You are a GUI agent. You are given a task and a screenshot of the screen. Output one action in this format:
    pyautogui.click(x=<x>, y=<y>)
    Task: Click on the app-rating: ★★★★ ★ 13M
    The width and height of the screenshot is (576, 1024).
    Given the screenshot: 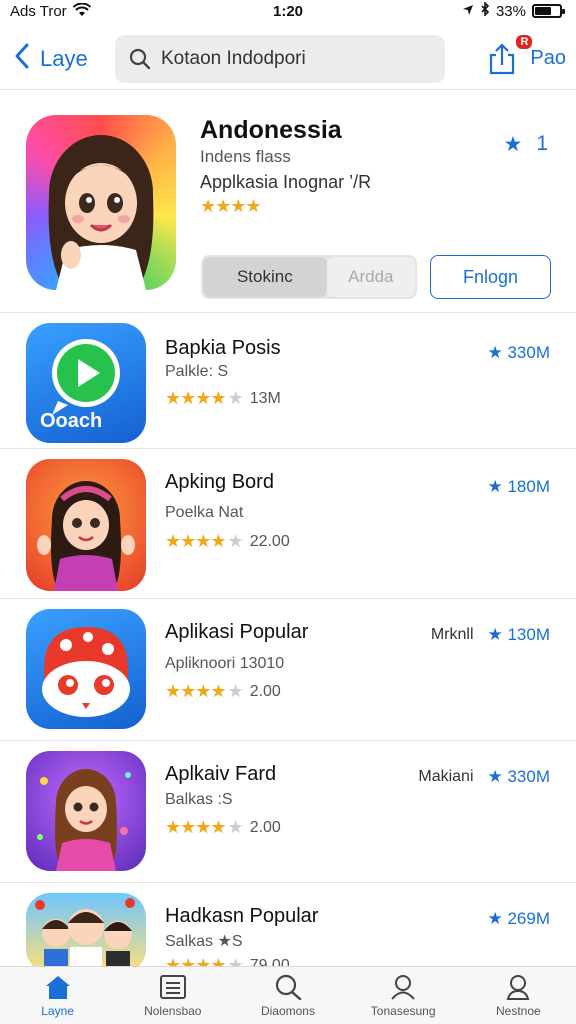 What is the action you would take?
    pyautogui.click(x=223, y=398)
    